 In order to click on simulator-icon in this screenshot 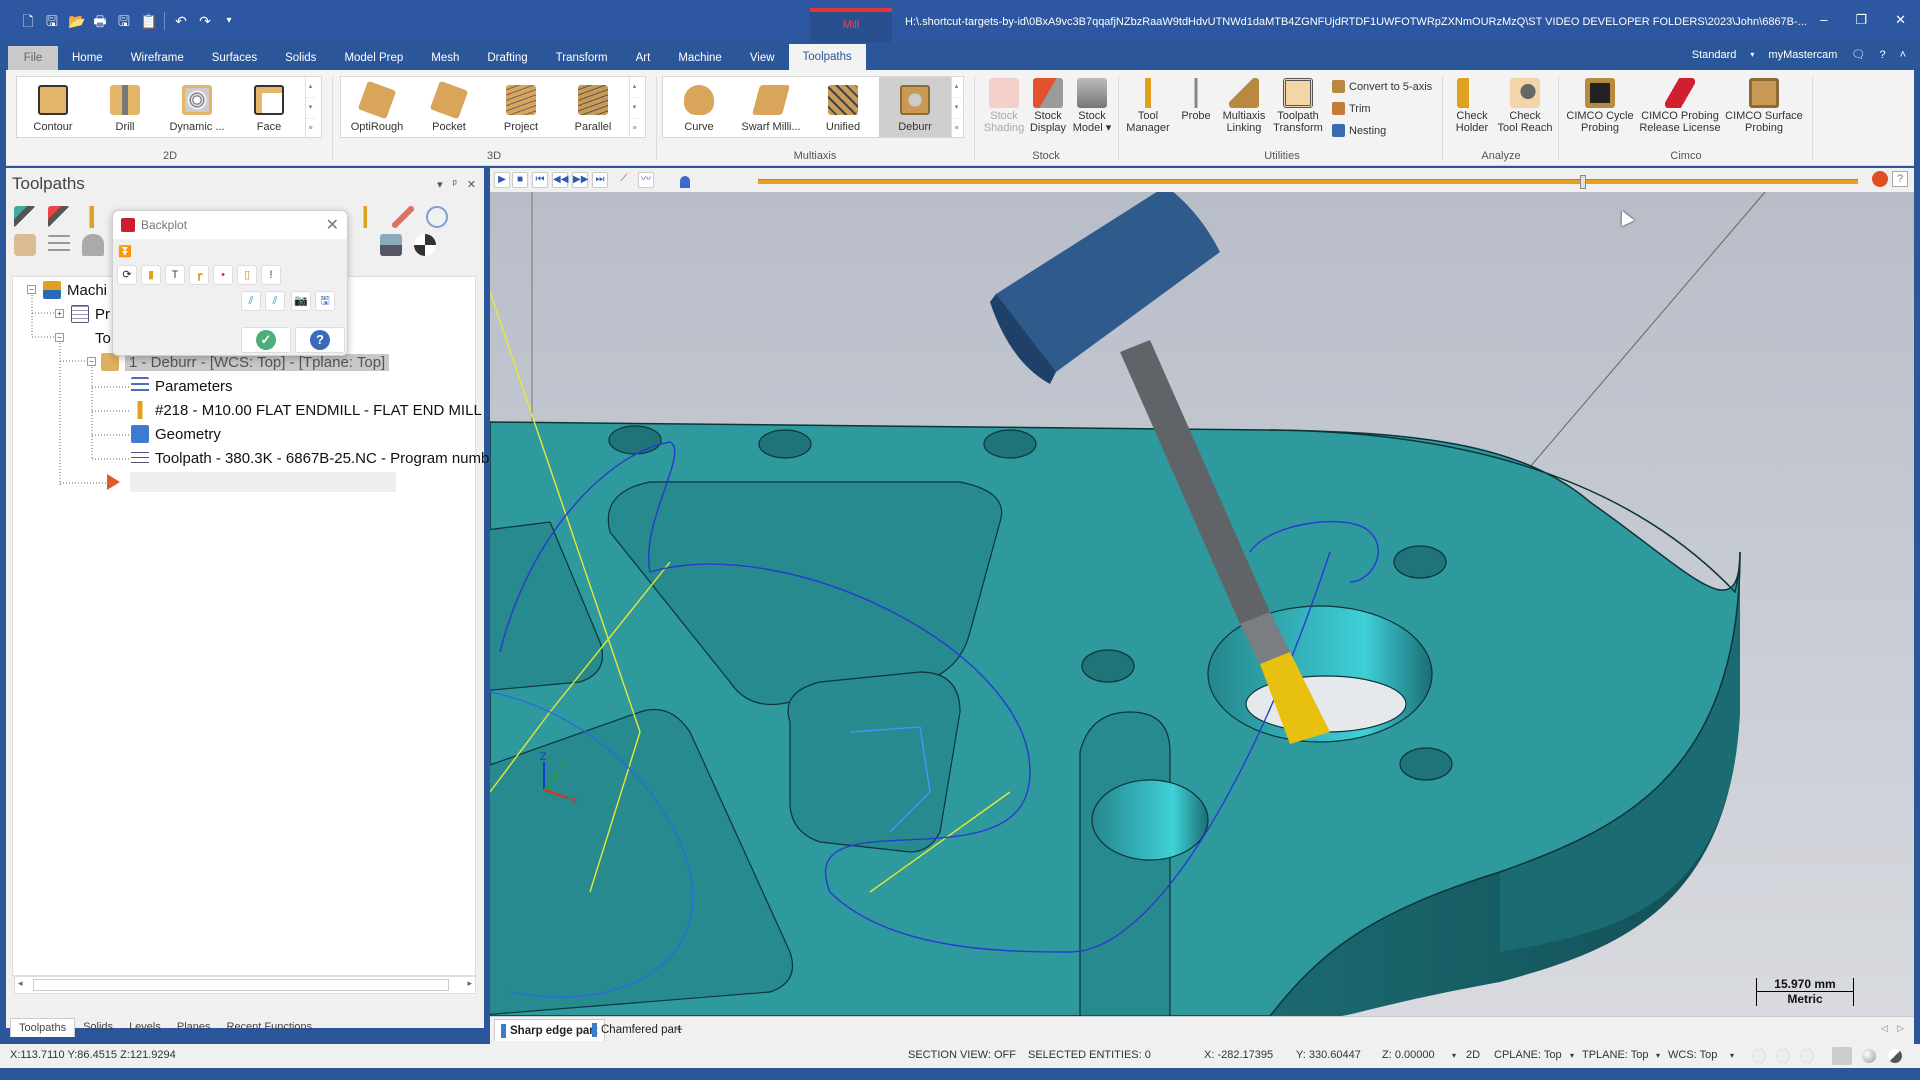, I will do `click(403, 217)`.